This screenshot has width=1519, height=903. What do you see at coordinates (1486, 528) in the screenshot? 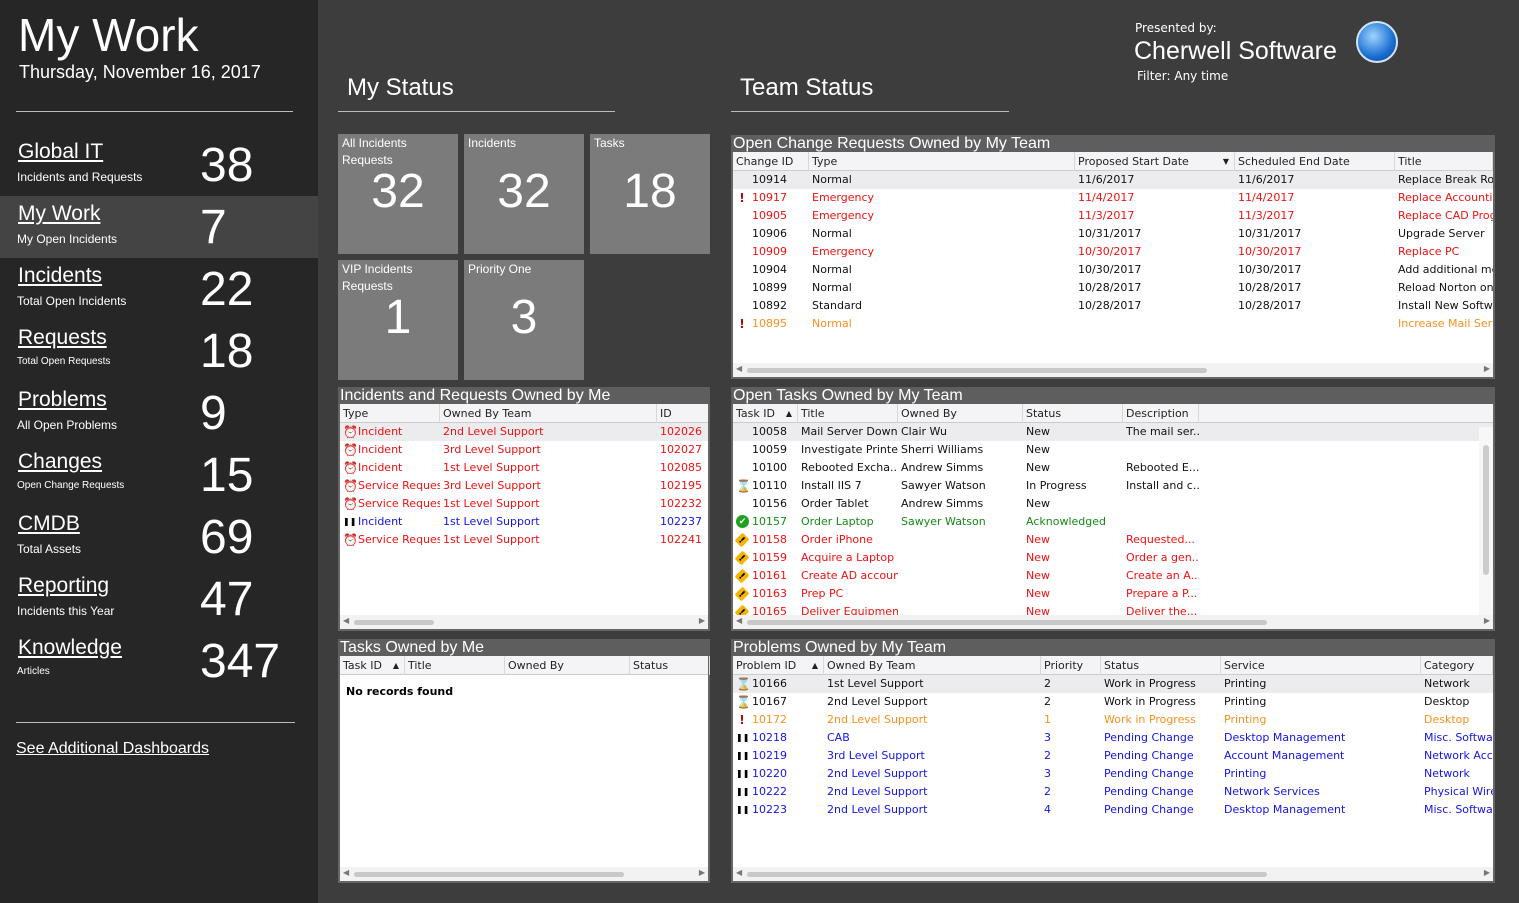
I see `vertical-scrollbar` at bounding box center [1486, 528].